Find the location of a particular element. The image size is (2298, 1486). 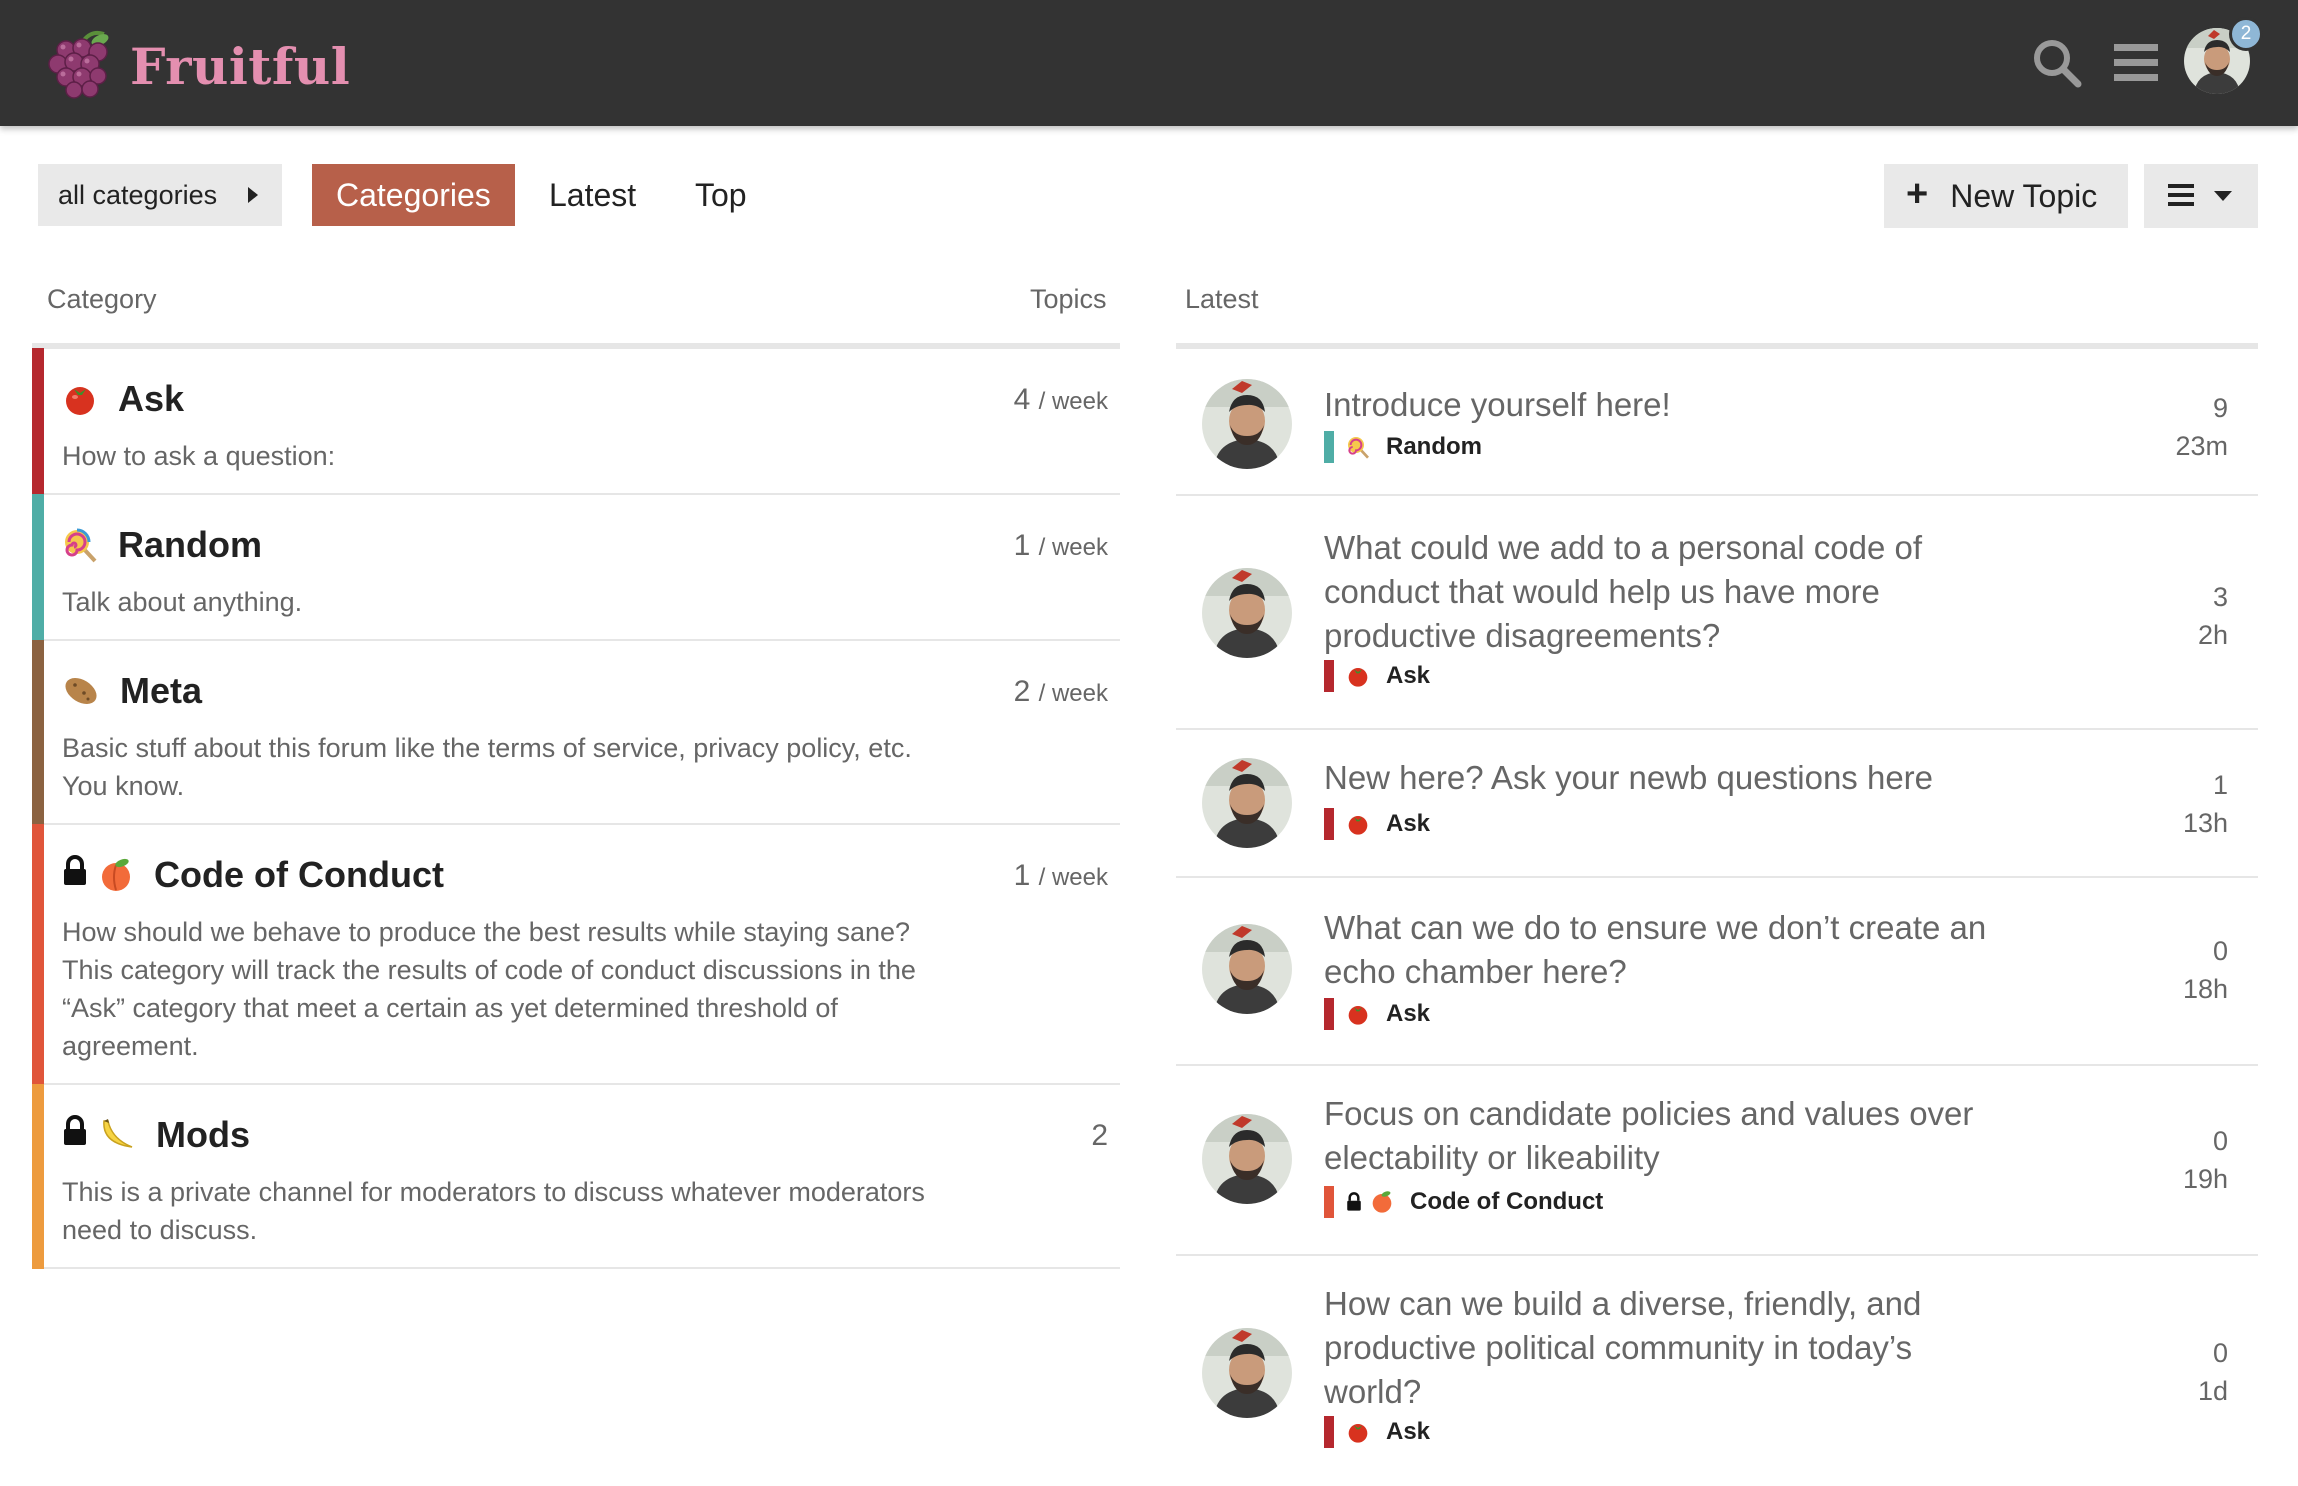

column-header-latest: Latest is located at coordinates (1222, 299).